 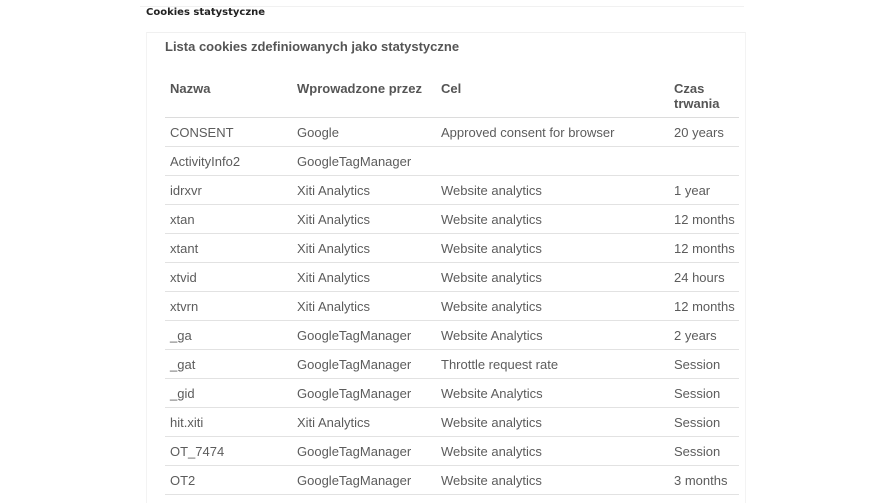 I want to click on cell-purpose: Approved consent for browser, so click(x=552, y=132).